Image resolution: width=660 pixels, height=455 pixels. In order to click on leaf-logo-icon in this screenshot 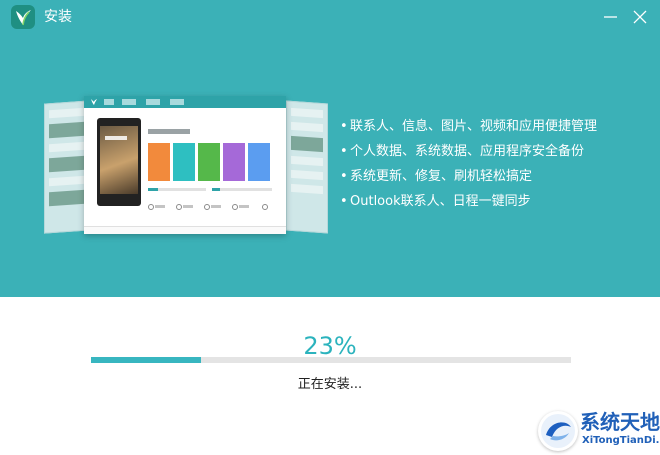, I will do `click(23, 17)`.